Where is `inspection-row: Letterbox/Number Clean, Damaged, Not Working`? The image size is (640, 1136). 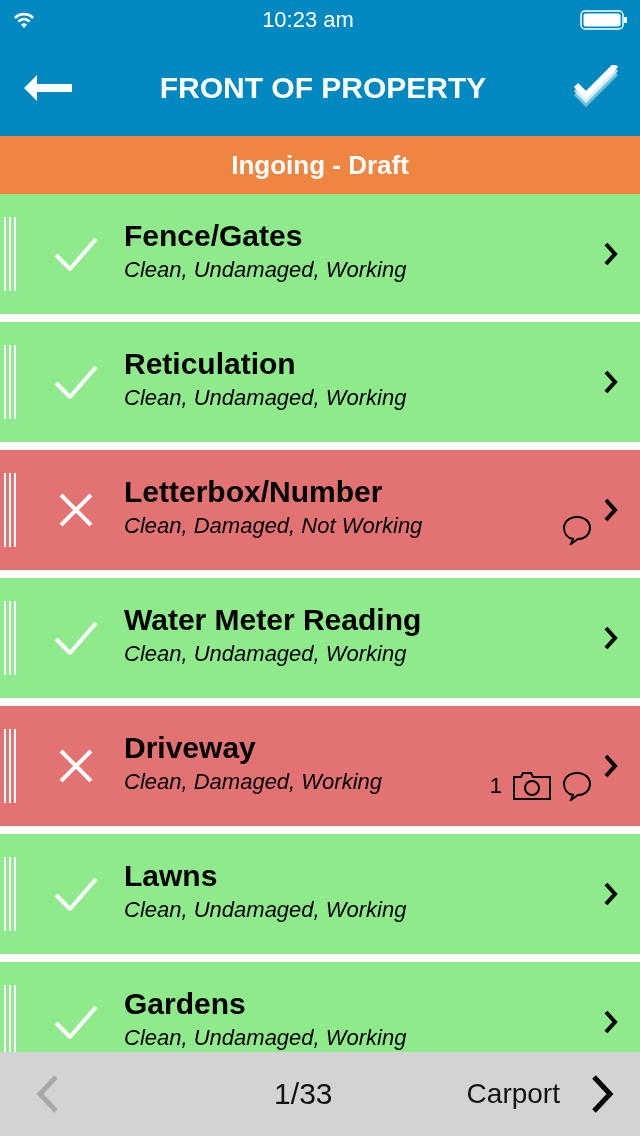 inspection-row: Letterbox/Number Clean, Damaged, Not Working is located at coordinates (320, 510).